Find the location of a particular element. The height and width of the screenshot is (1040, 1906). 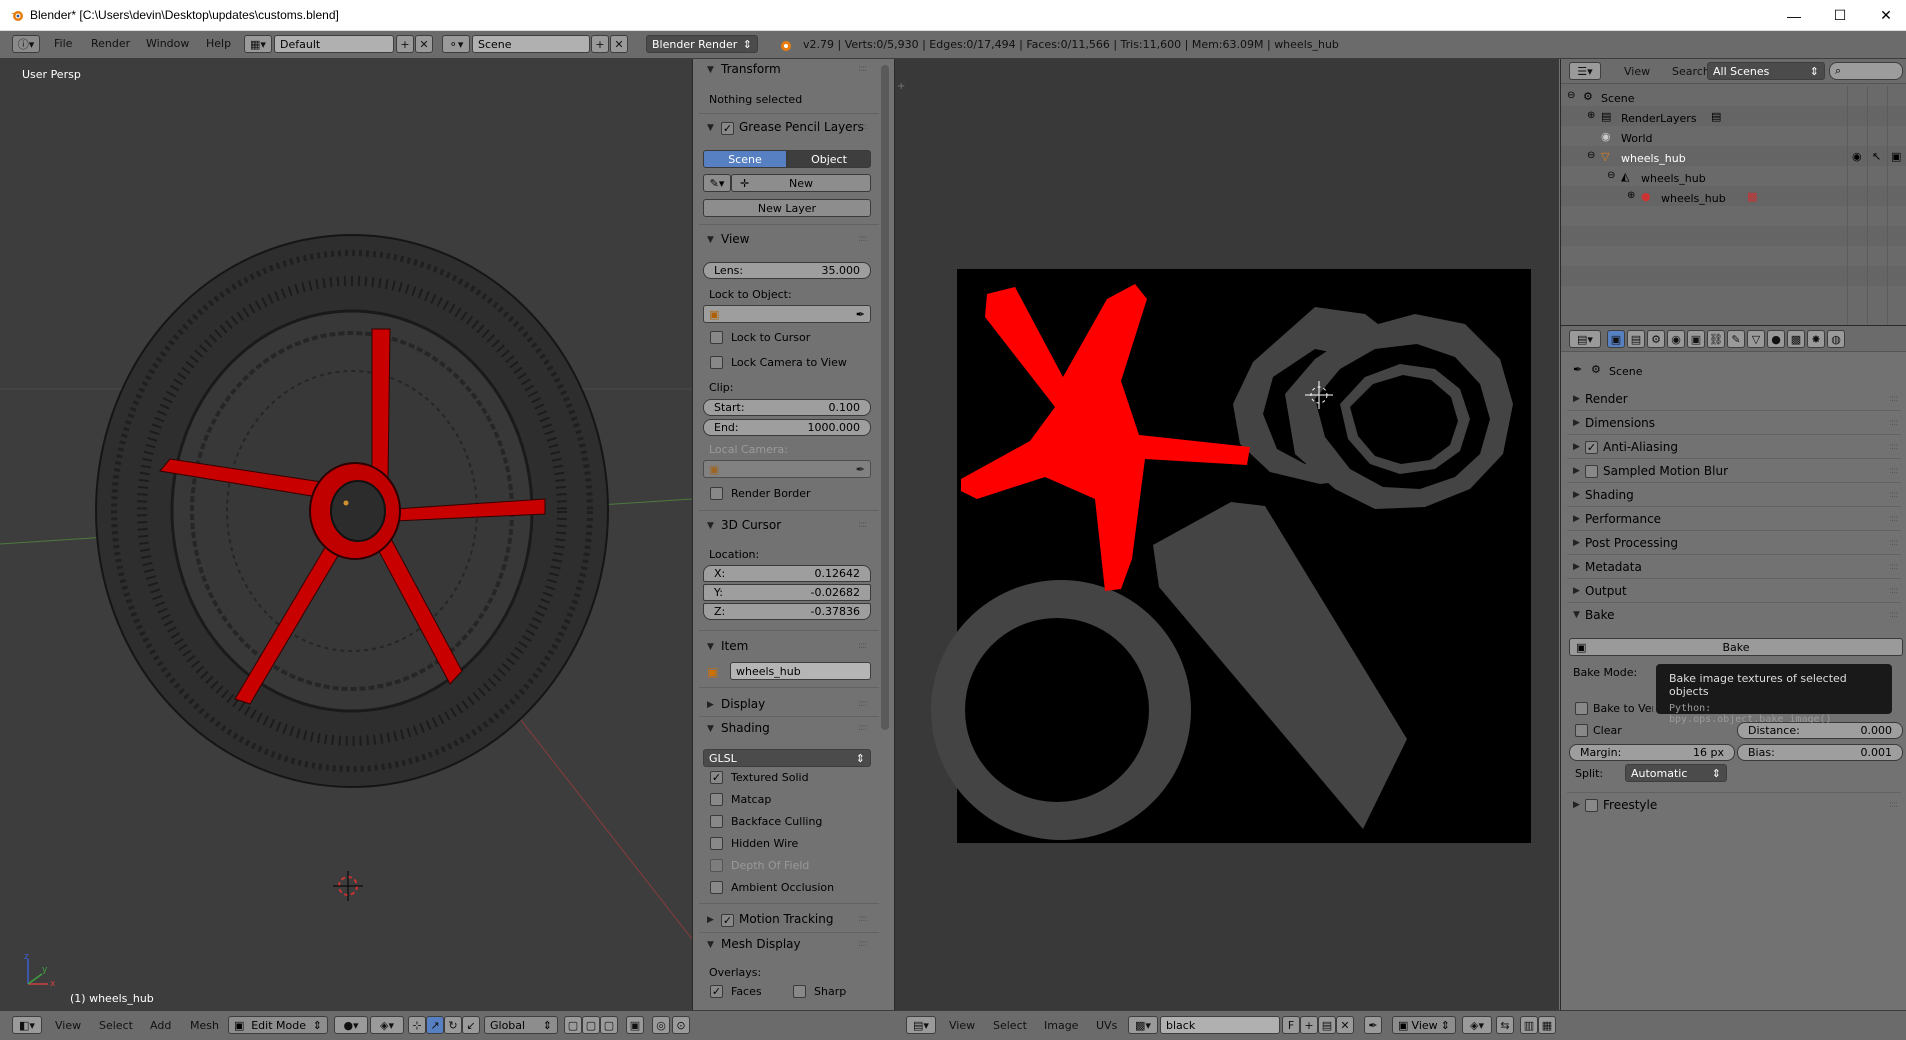

bake-bias-field: Bias: 0.001 is located at coordinates (1820, 752).